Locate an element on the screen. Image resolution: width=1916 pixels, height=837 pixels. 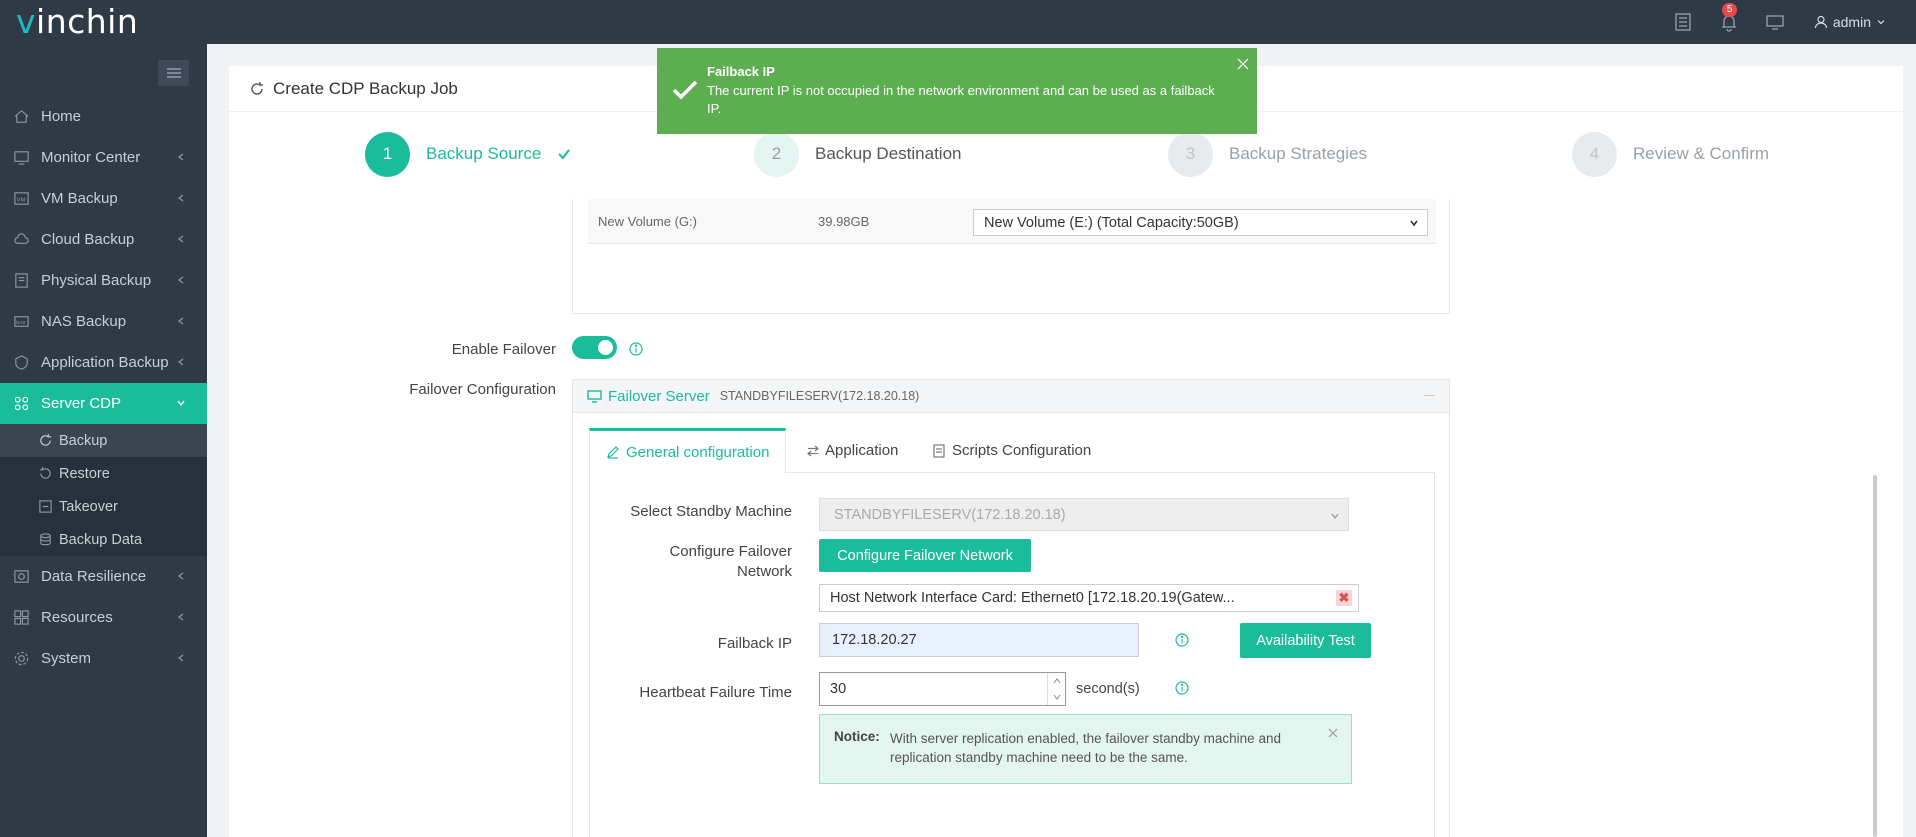
transfer-icon is located at coordinates (813, 450).